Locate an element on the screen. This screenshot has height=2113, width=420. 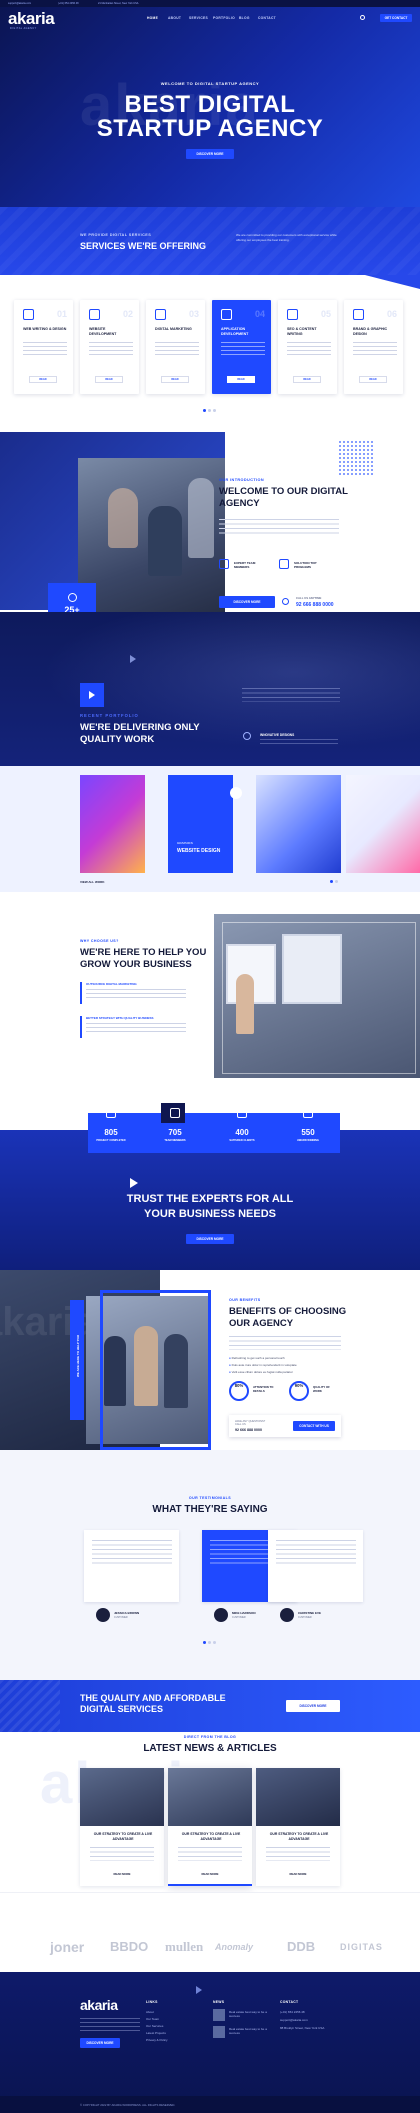
portfolio-tile-active: GRAPHICS WEBSITE DESIGN is located at coordinates (205, 824).